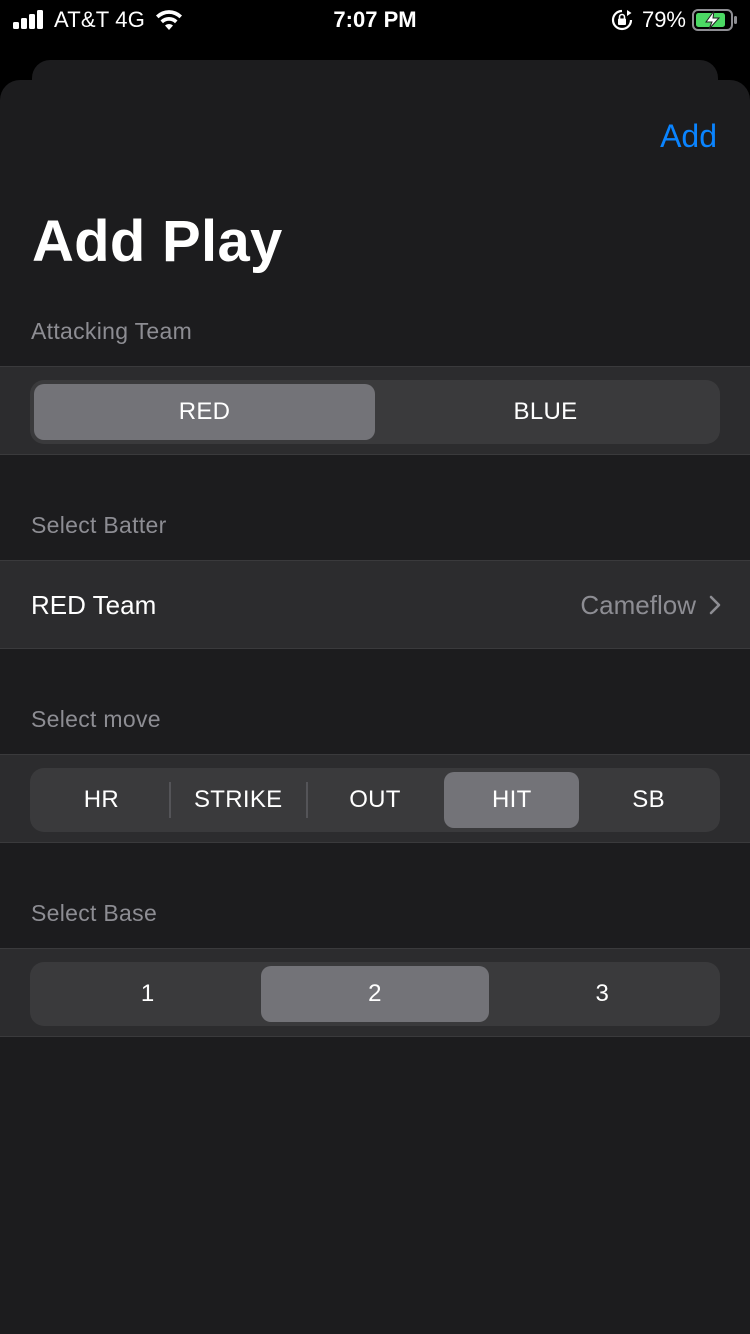 This screenshot has height=1334, width=750. Describe the element at coordinates (147, 994) in the screenshot. I see `segment-base-1: 1` at that location.